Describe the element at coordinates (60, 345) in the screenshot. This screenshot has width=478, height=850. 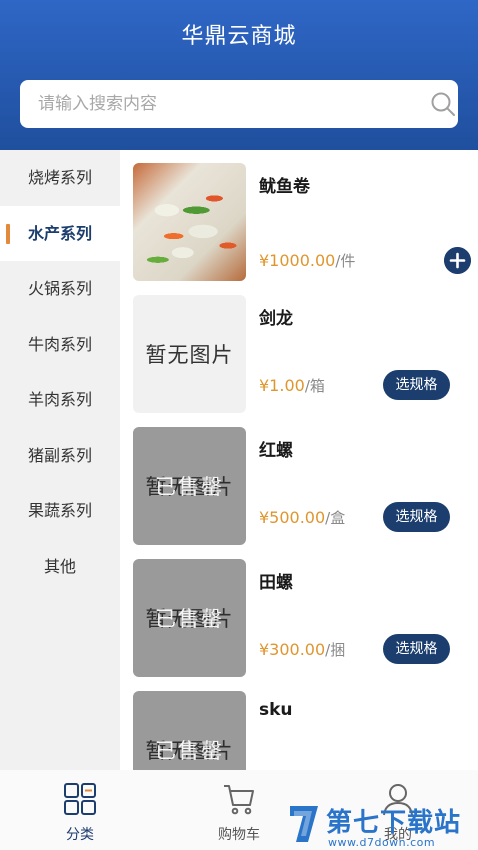
I see `sidebar-item-beef: 牛肉系列` at that location.